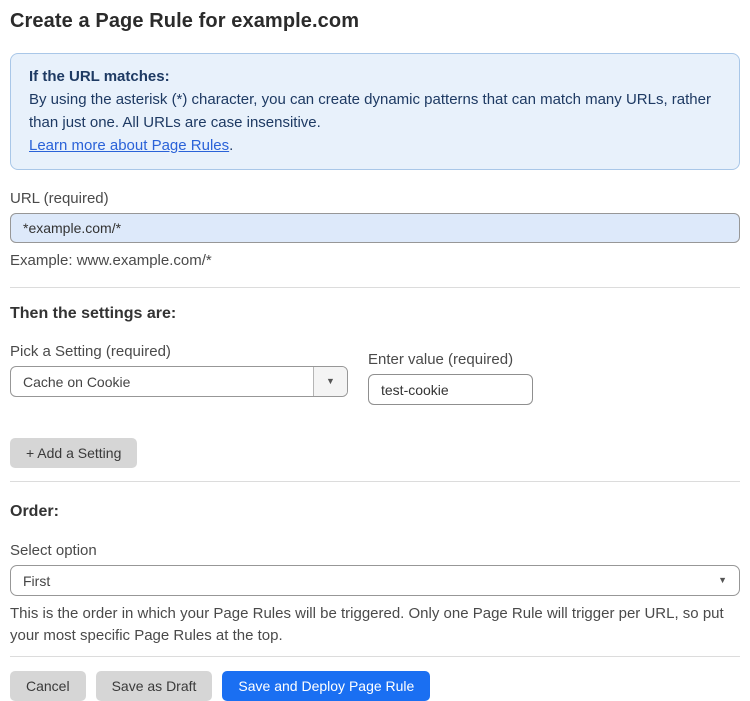  I want to click on setting-value-column: Enter value (required), so click(450, 378).